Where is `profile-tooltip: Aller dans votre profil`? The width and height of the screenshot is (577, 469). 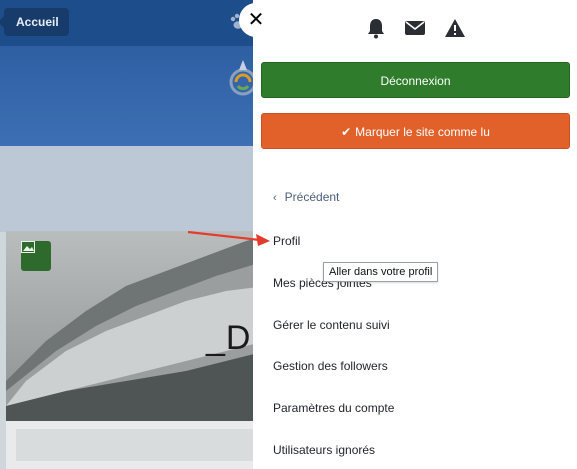 profile-tooltip: Aller dans votre profil is located at coordinates (381, 272).